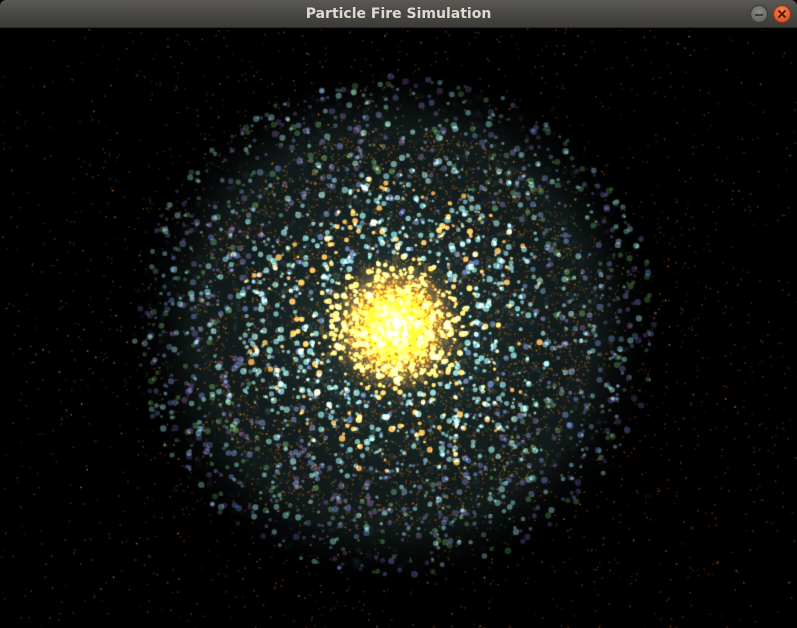 This screenshot has height=628, width=797. I want to click on close-button, so click(782, 14).